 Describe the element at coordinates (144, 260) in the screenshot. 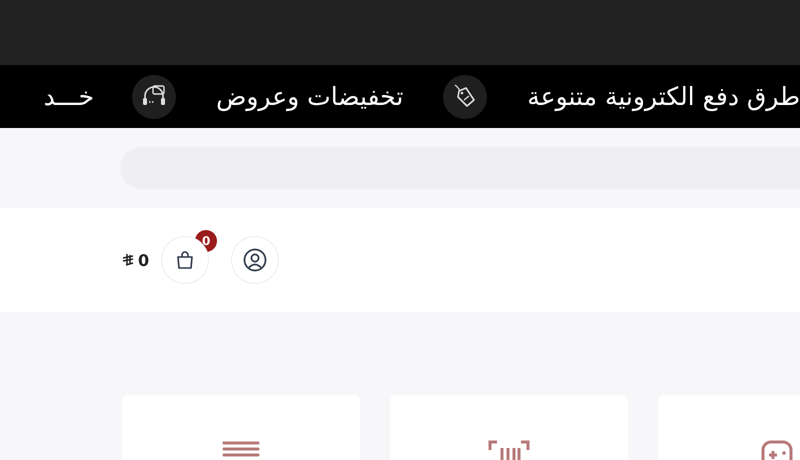

I see `cart-total: 0` at that location.